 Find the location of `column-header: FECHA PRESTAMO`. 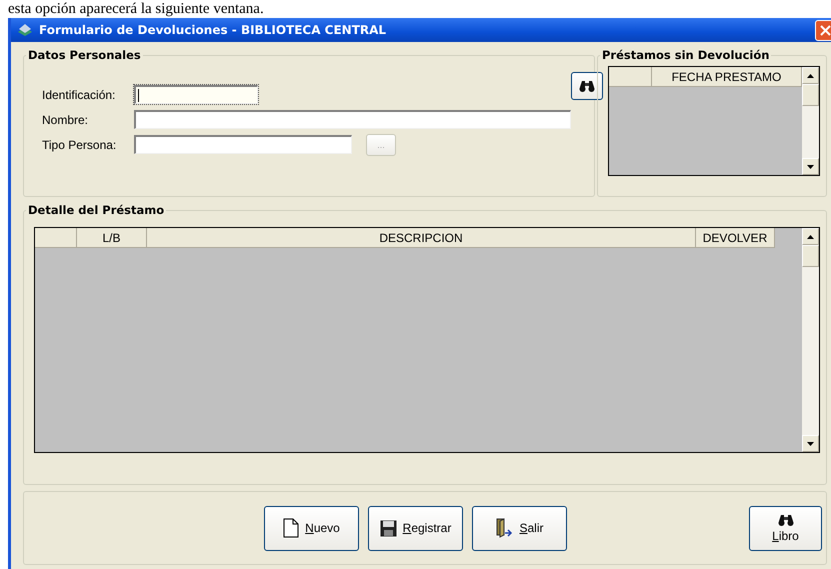

column-header: FECHA PRESTAMO is located at coordinates (727, 77).